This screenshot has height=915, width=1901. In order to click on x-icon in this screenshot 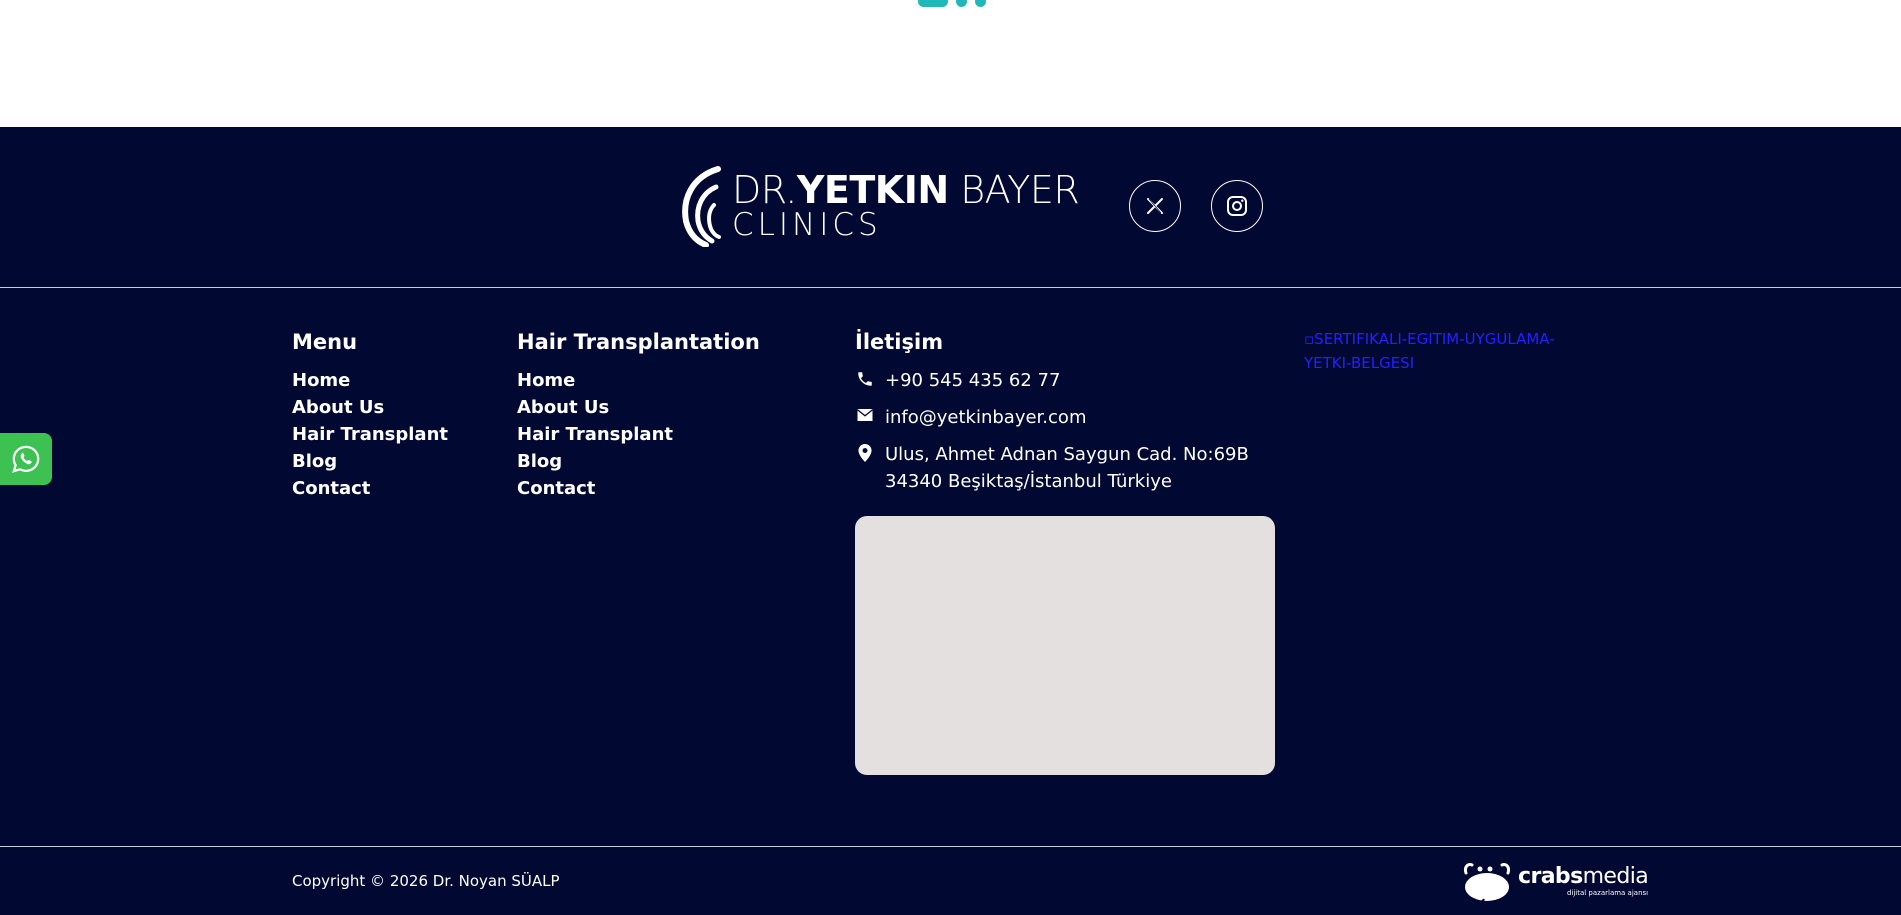, I will do `click(1155, 206)`.